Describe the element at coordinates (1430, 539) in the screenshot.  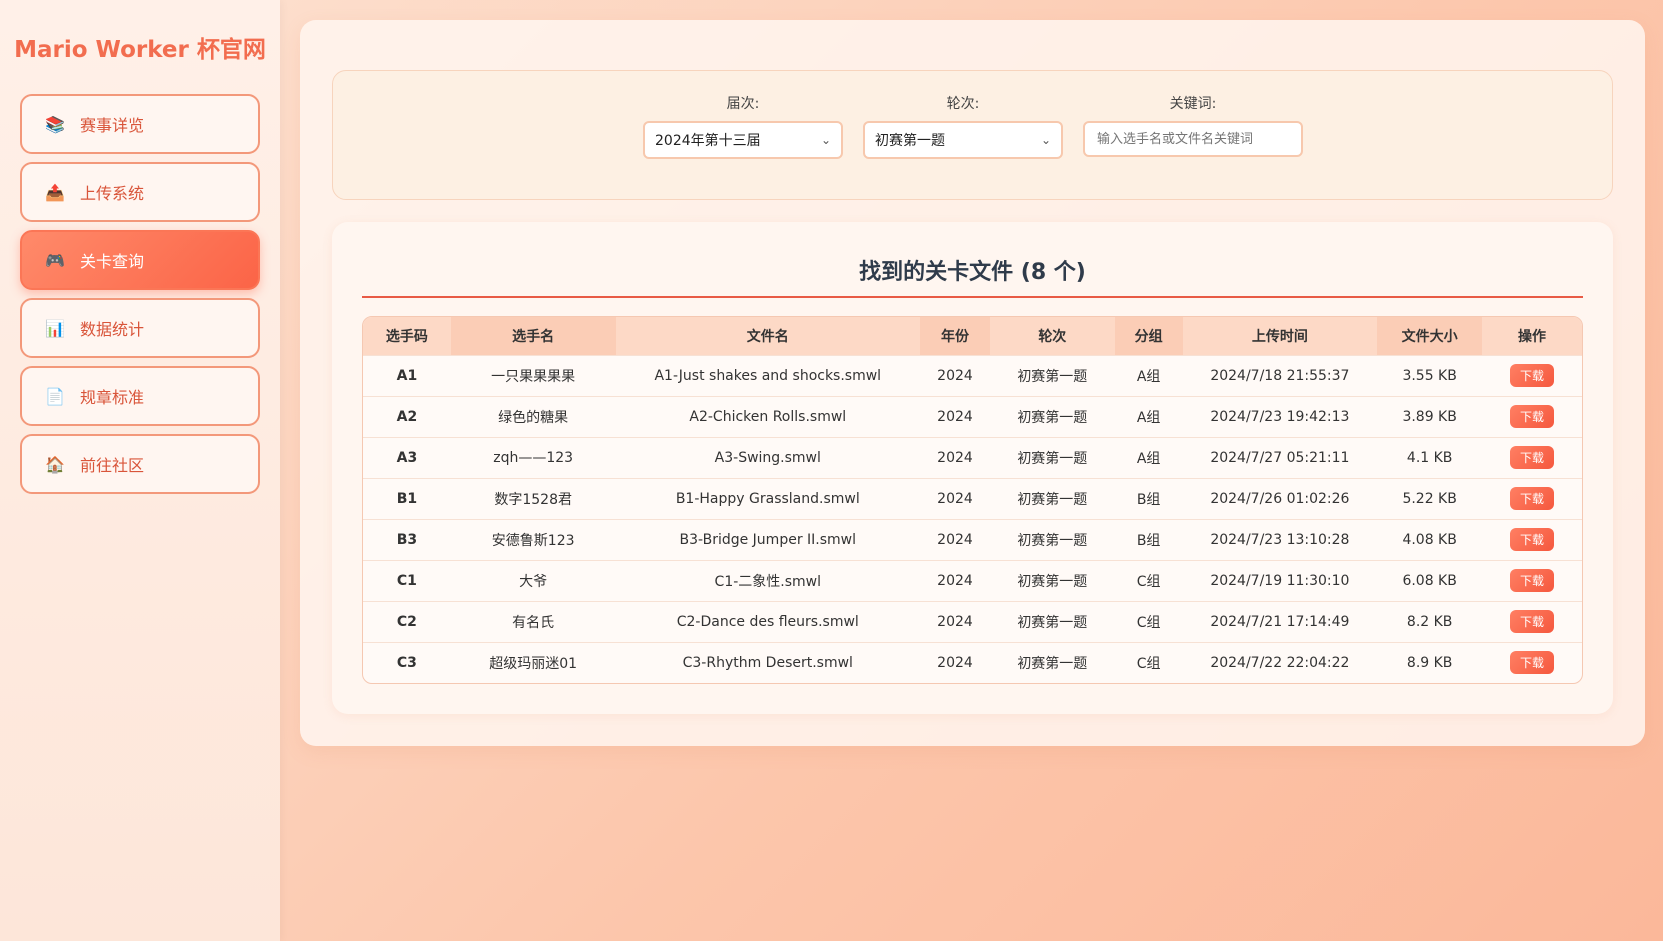
I see `cell-size: 4.08 KB` at that location.